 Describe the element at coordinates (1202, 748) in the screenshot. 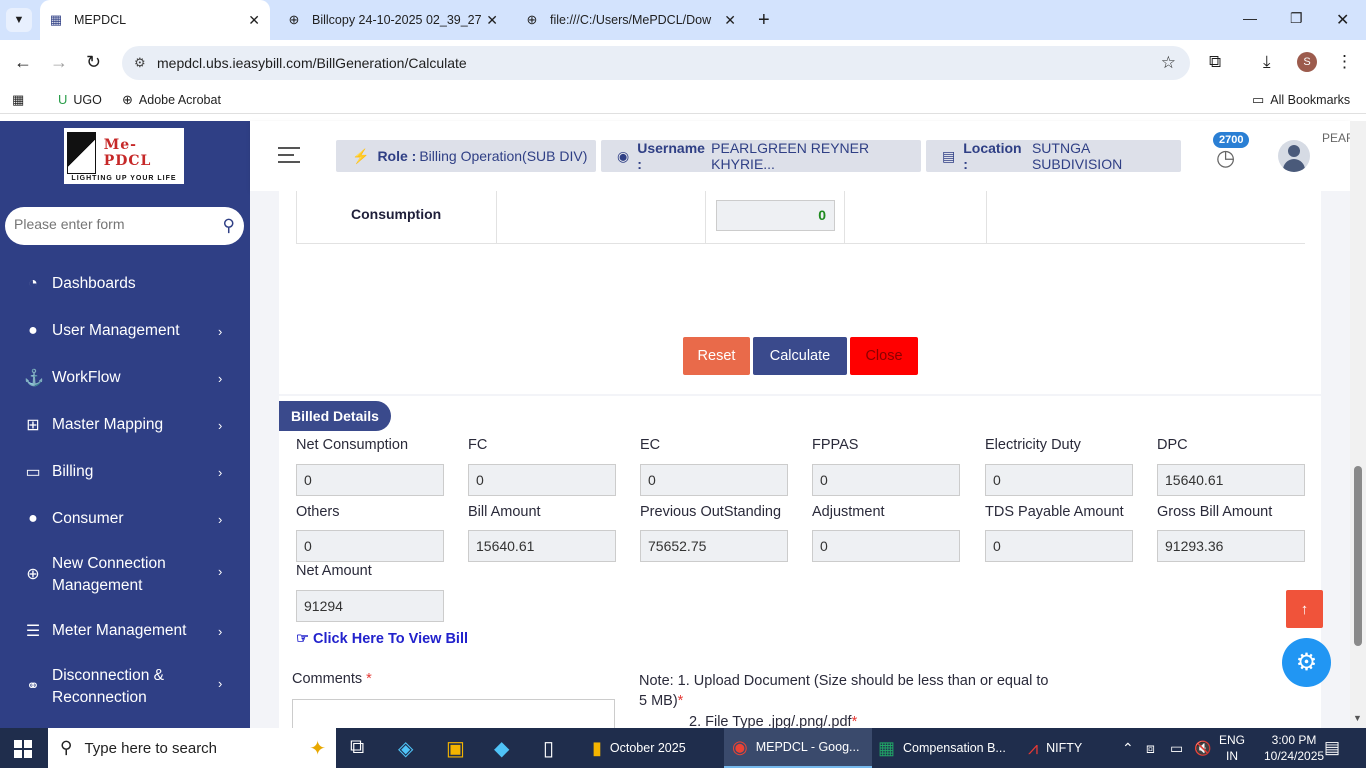

I see `volume-muted-icon: 🔇` at that location.